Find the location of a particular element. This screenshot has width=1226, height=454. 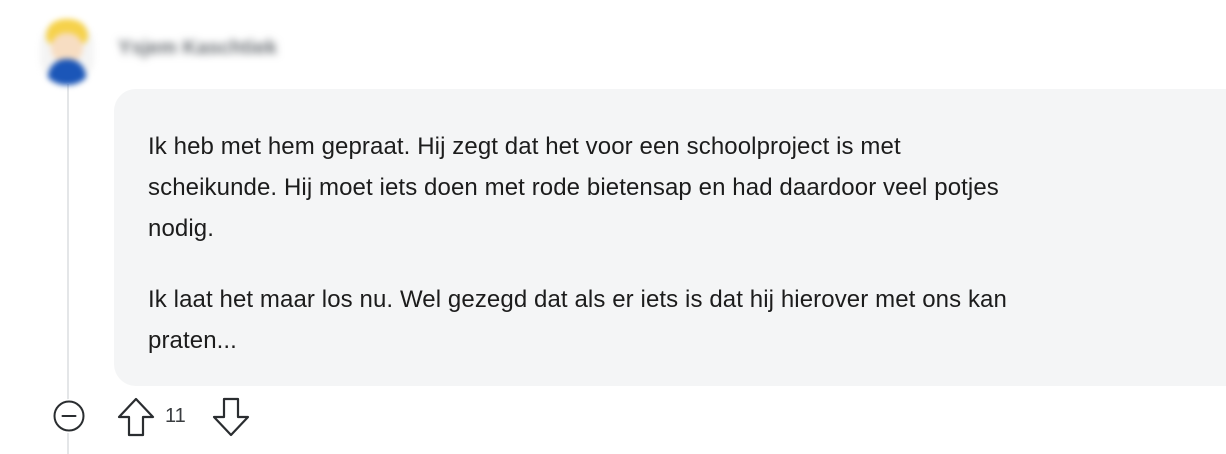

minus-circle-icon is located at coordinates (69, 416).